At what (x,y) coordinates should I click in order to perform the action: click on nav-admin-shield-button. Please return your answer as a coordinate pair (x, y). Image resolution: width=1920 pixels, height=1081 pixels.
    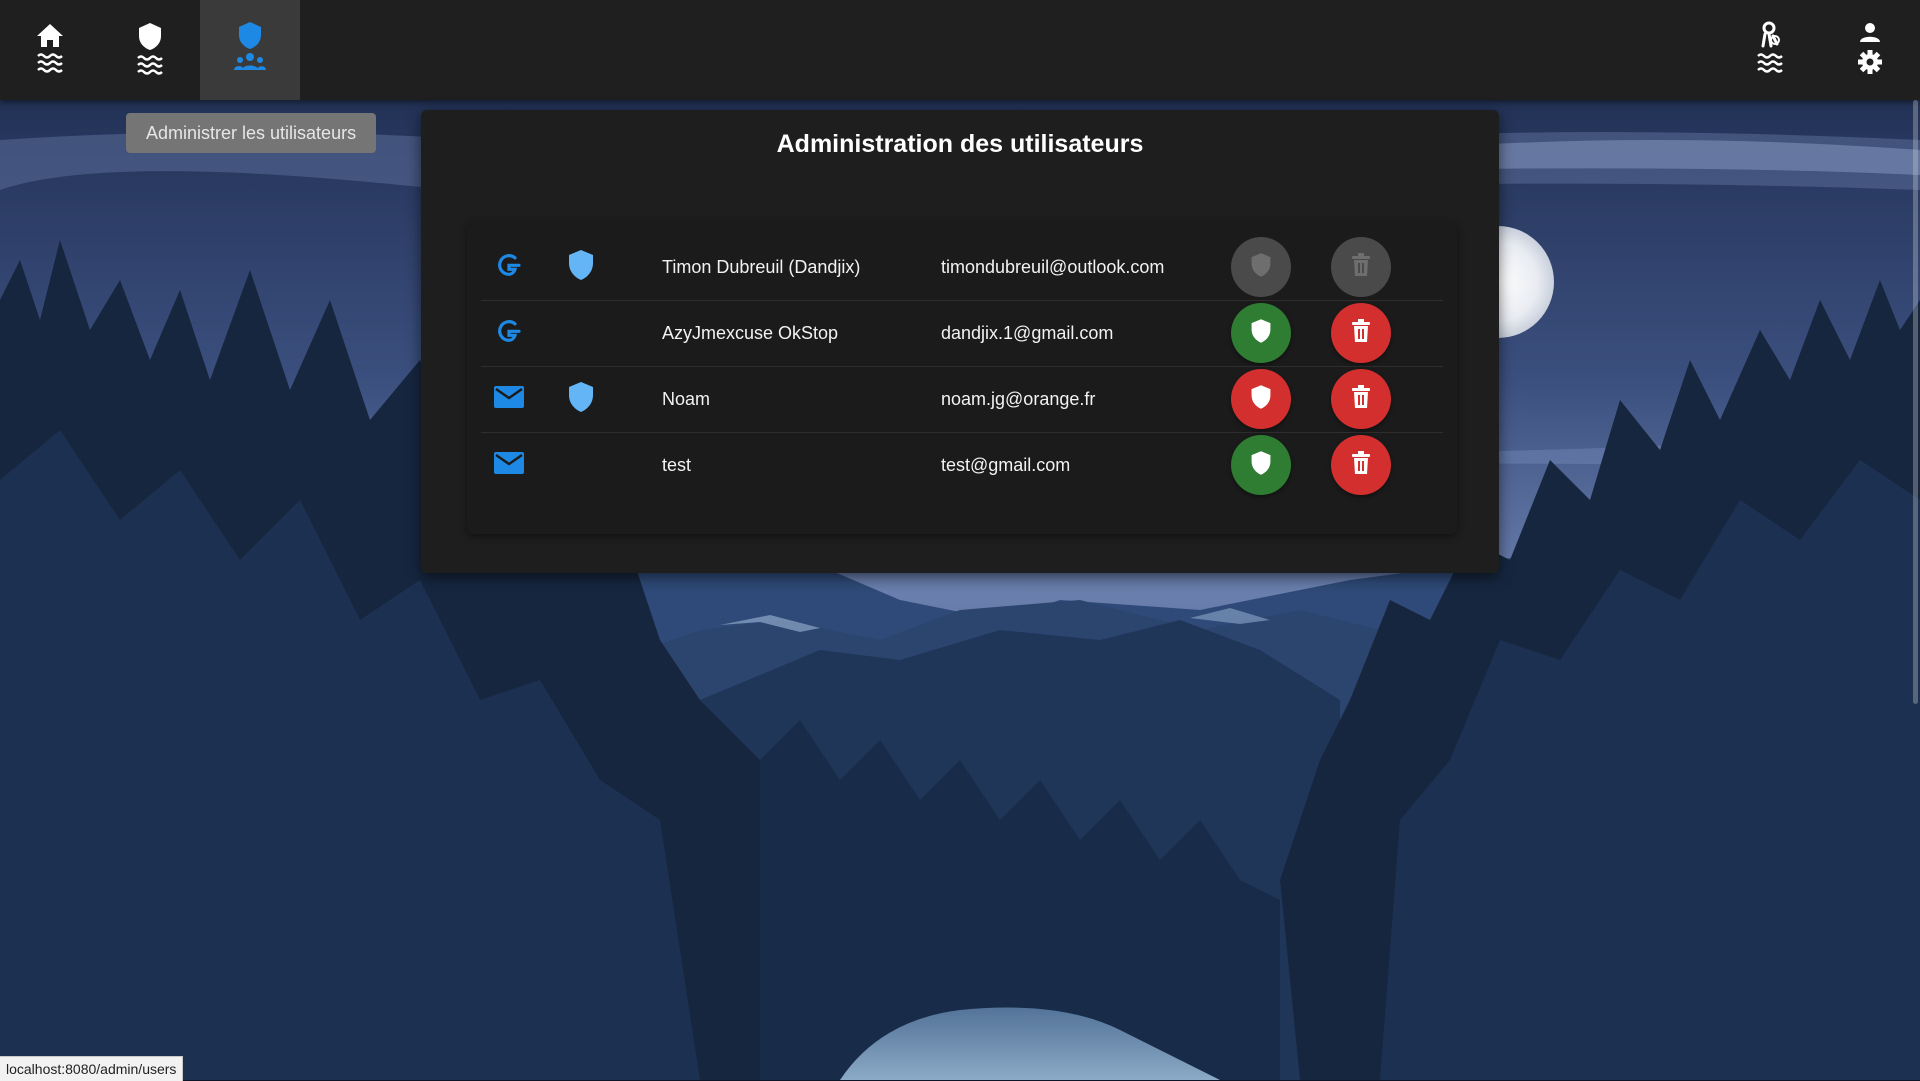
    Looking at the image, I should click on (150, 50).